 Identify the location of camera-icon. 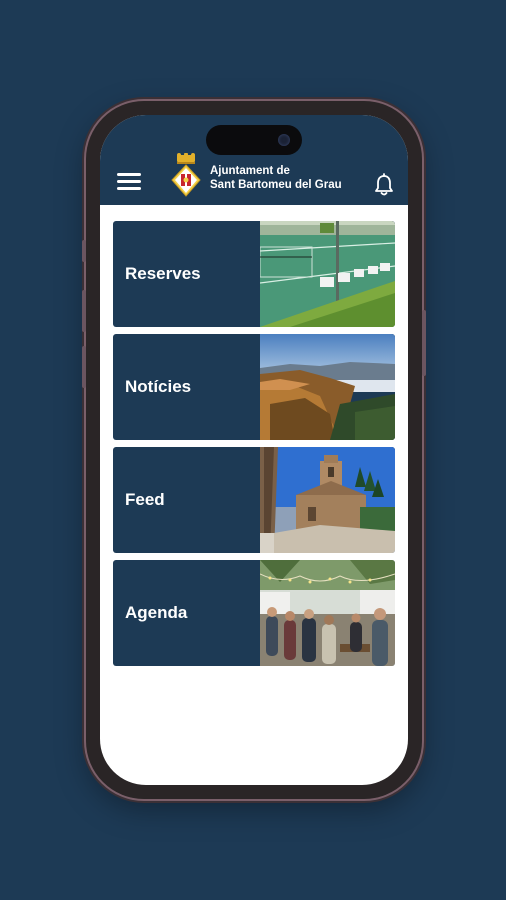
(284, 140).